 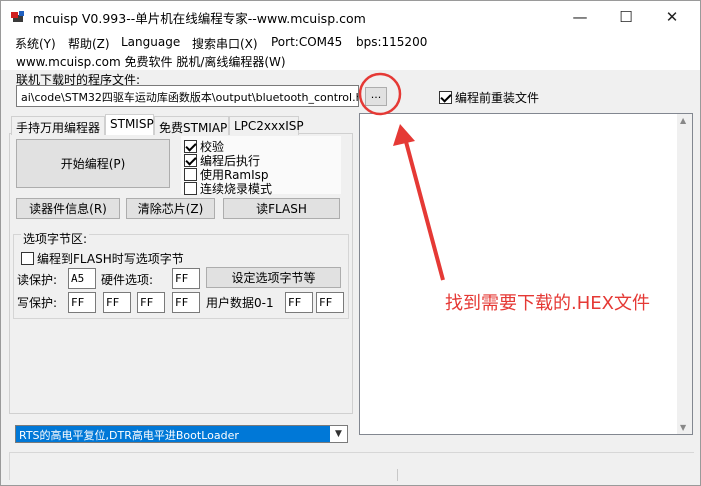 What do you see at coordinates (404, 135) in the screenshot?
I see `annotation-arrow-head` at bounding box center [404, 135].